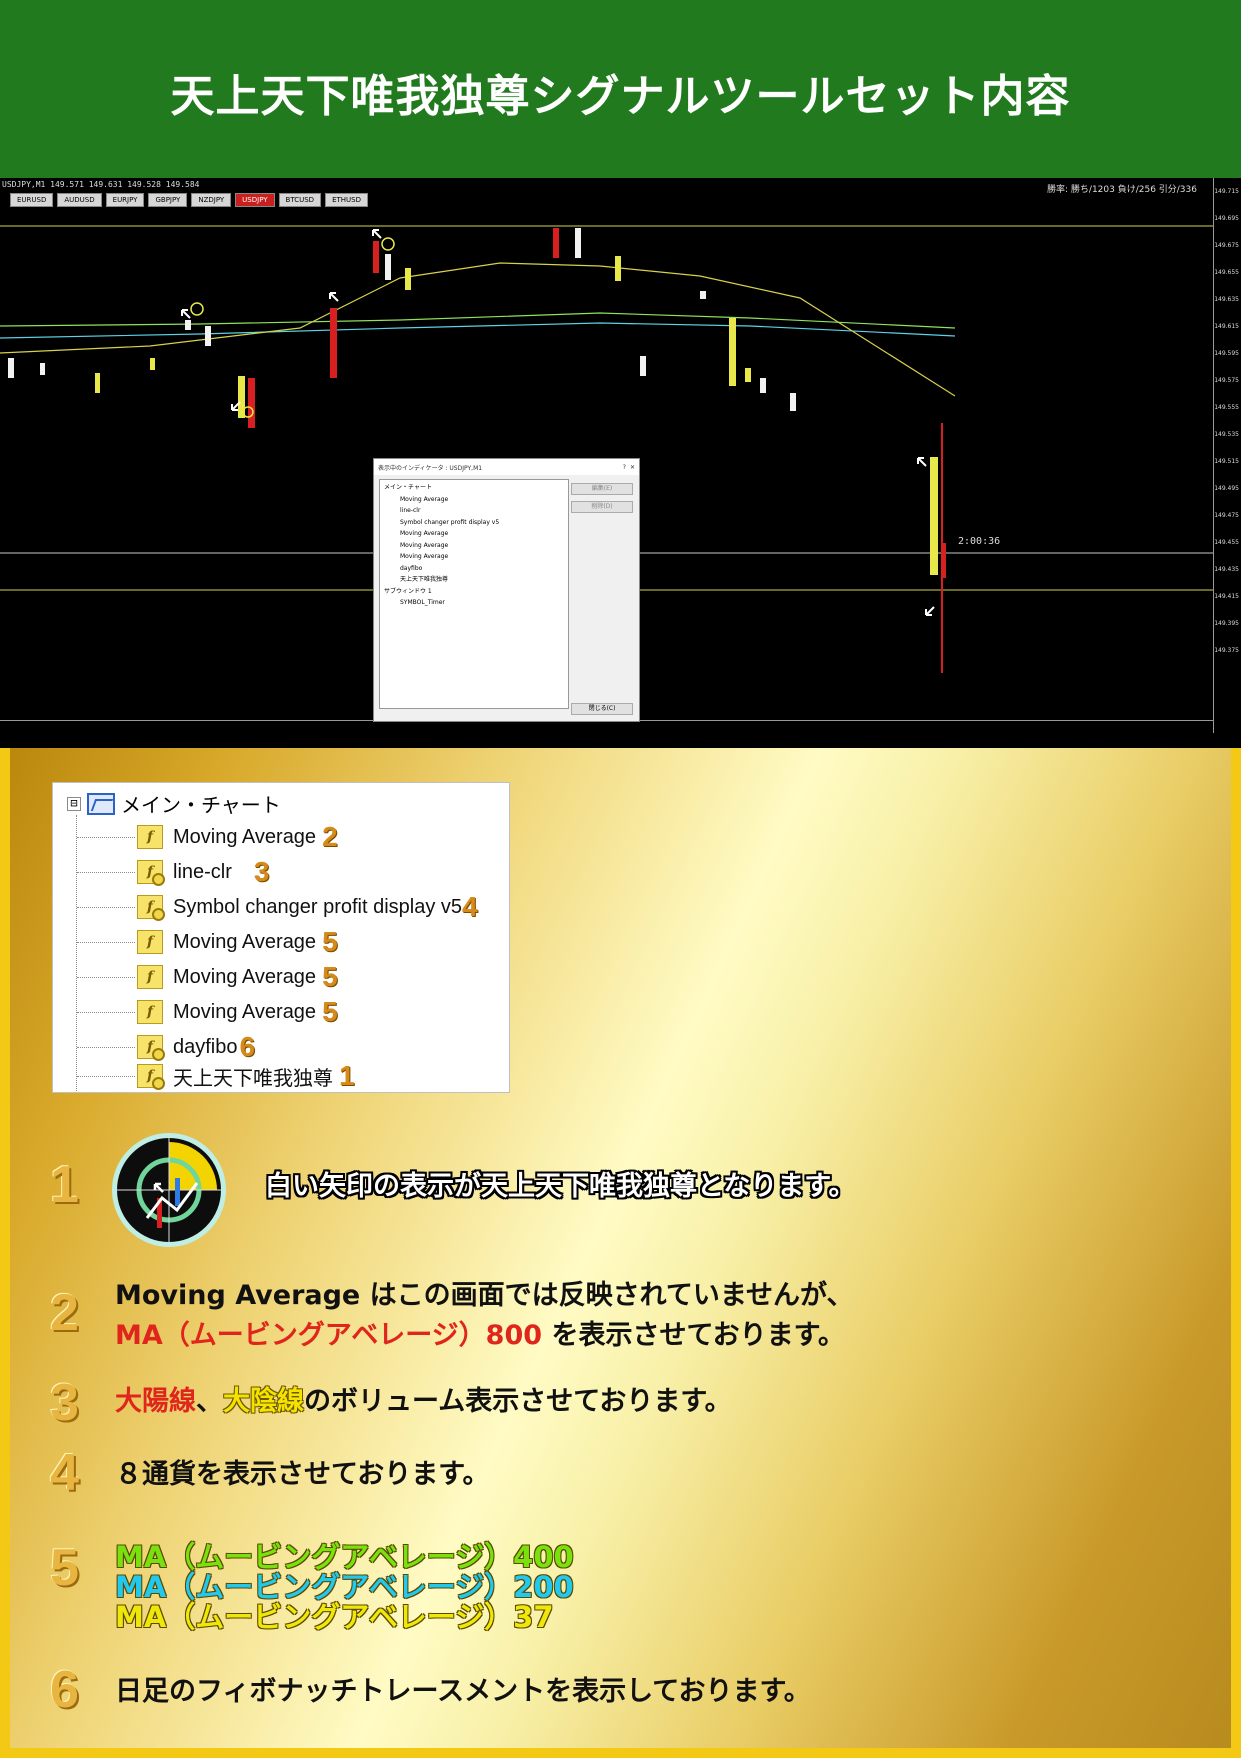 The height and width of the screenshot is (1758, 1241). Describe the element at coordinates (1226, 191) in the screenshot. I see `price-label: 149.715` at that location.